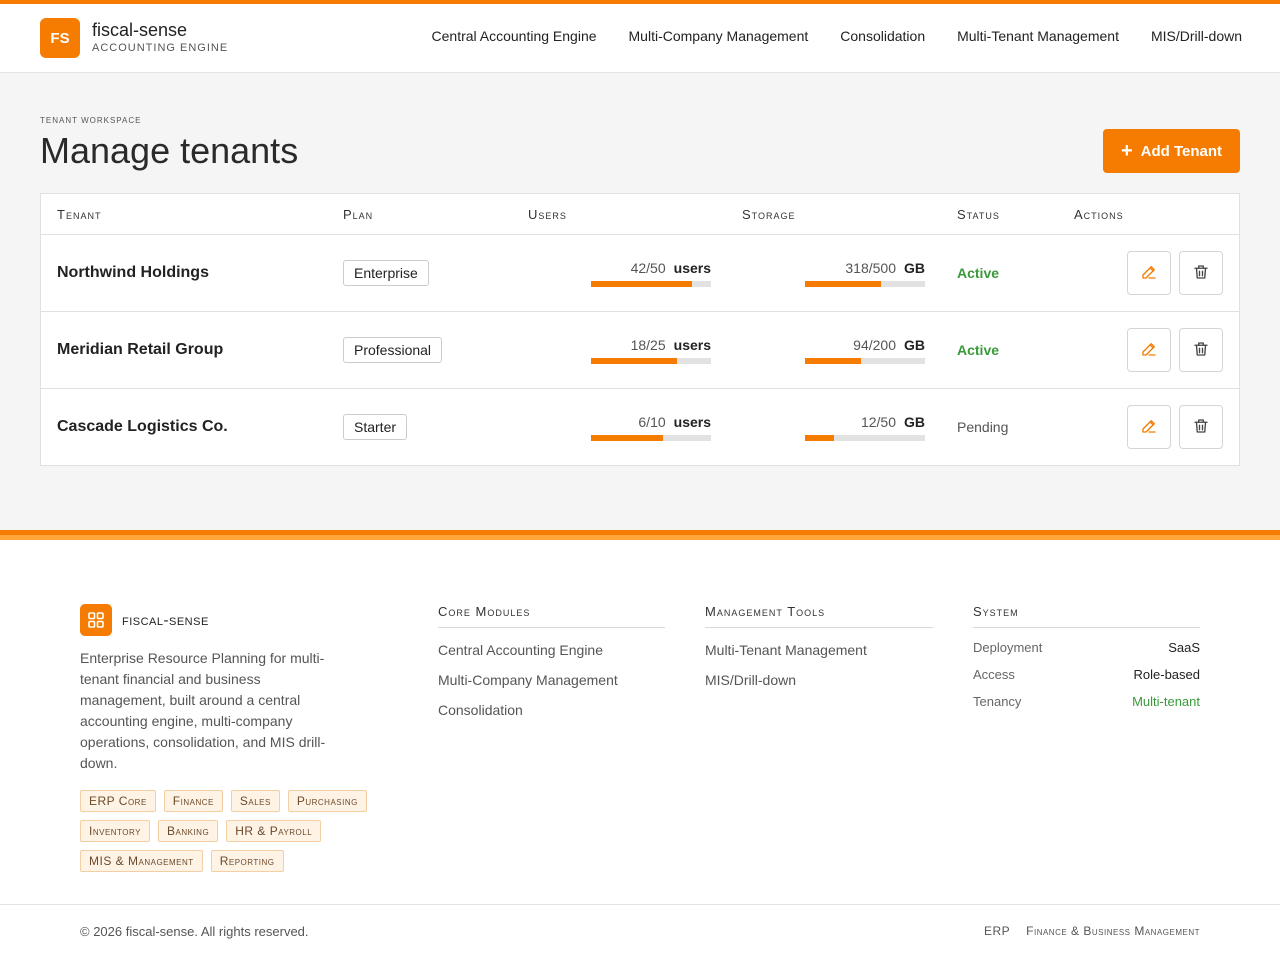 The image size is (1280, 956). Describe the element at coordinates (1166, 701) in the screenshot. I see `system-tenancy-value: Multi-tenant` at that location.